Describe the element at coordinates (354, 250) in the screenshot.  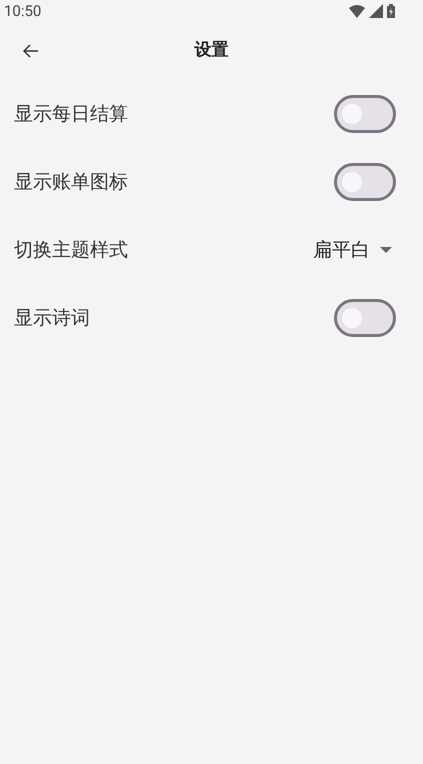
I see `theme-dropdown: 扁平白` at that location.